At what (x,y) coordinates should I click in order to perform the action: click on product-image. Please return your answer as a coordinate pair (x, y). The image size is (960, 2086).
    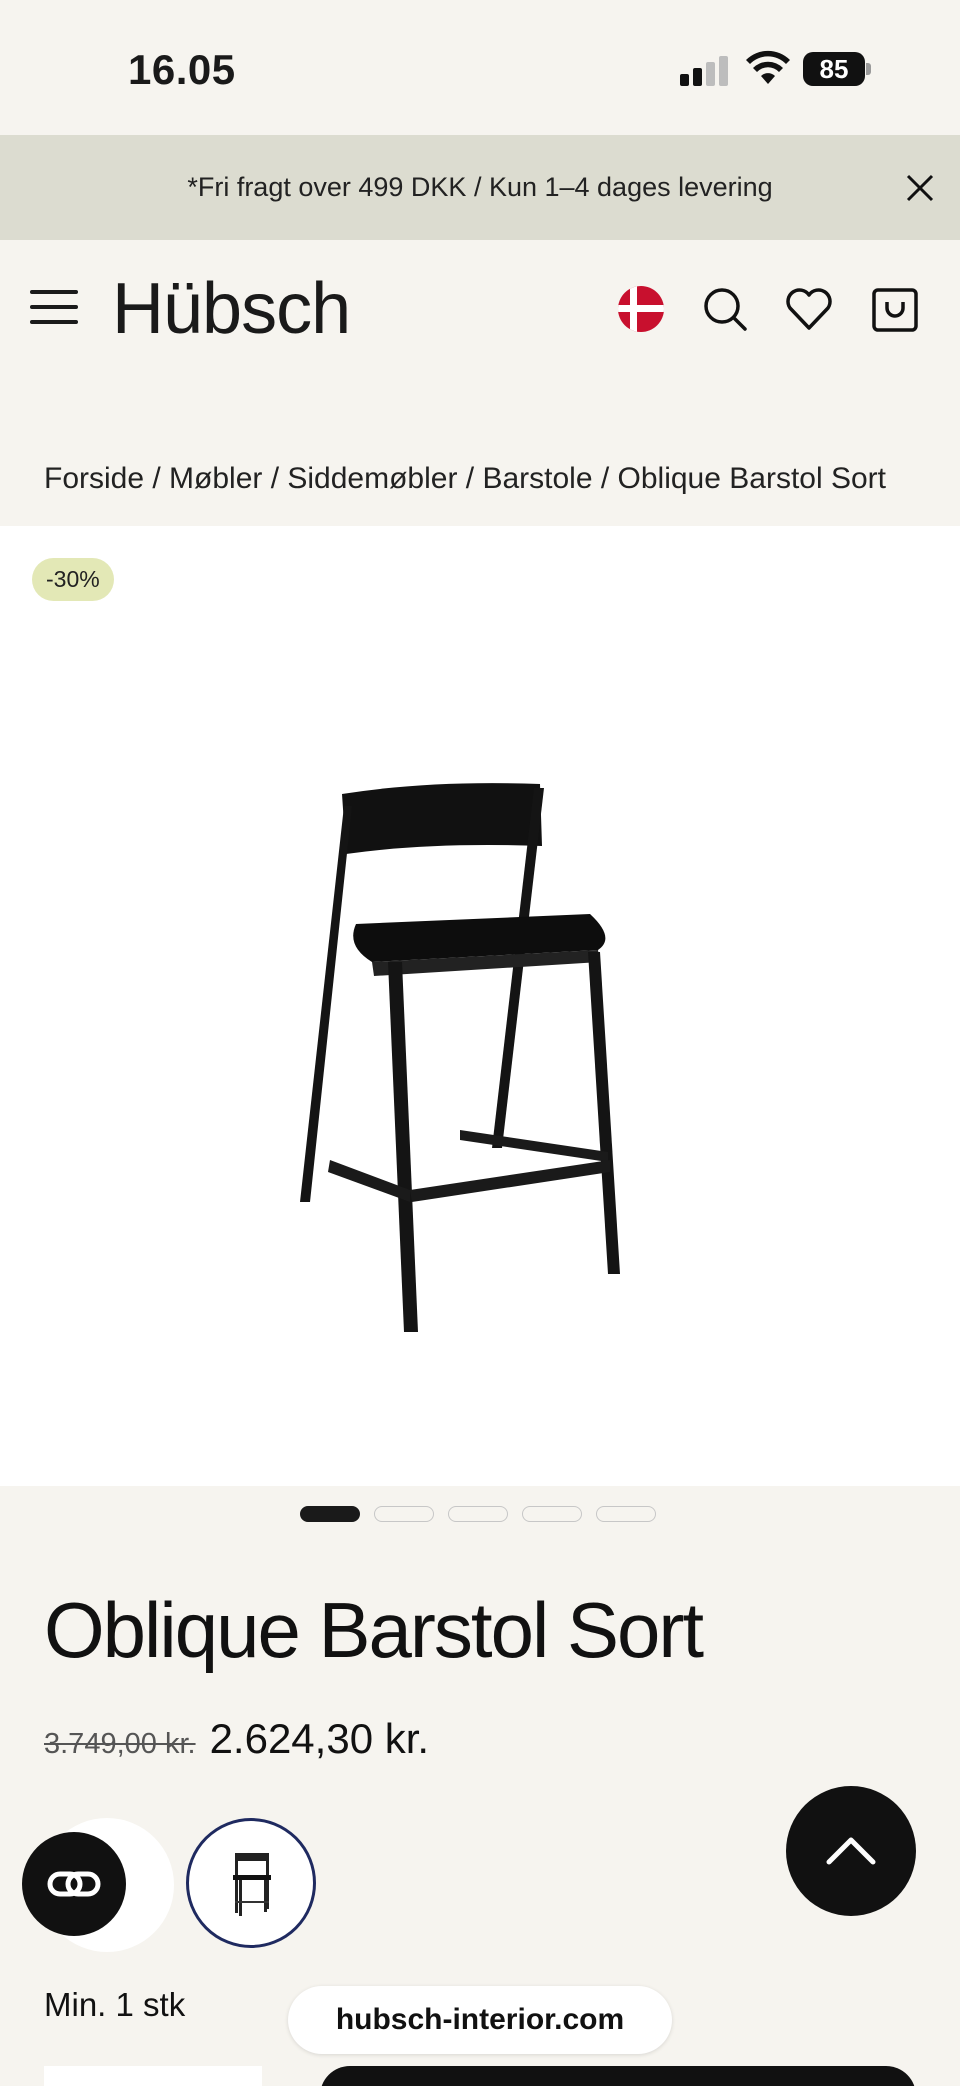
    Looking at the image, I should click on (460, 1057).